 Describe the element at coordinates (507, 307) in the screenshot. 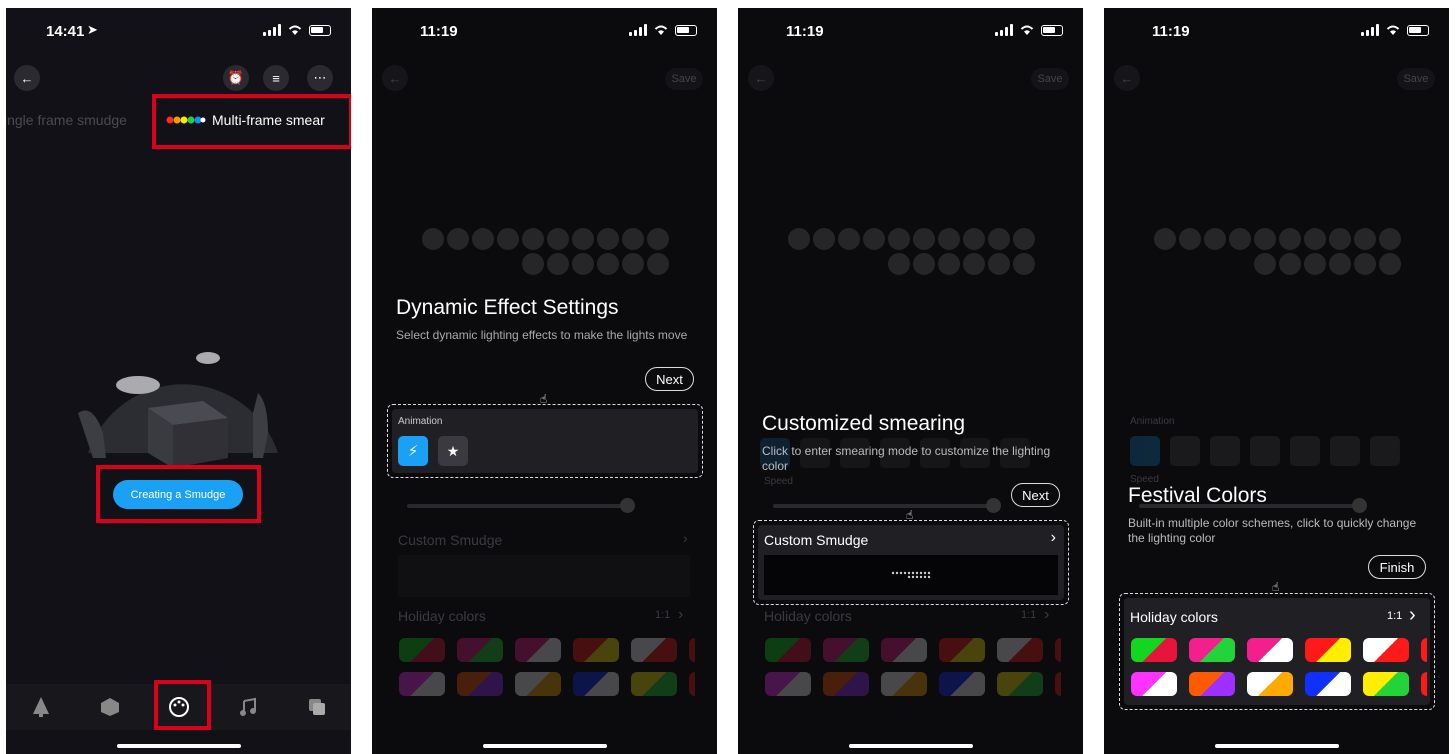

I see `guide-title: Dynamic Effect Settings` at that location.